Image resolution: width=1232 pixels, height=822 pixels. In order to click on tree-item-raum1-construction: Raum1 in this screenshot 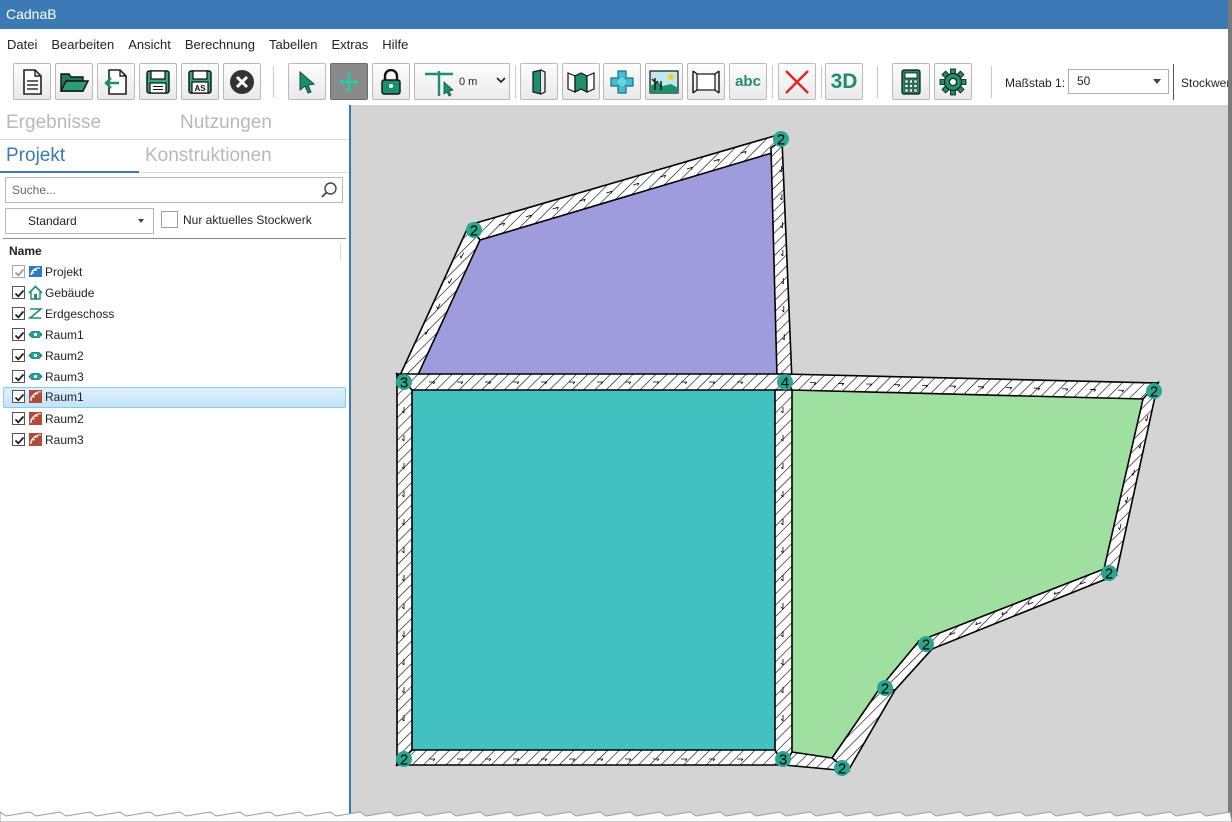, I will do `click(174, 397)`.